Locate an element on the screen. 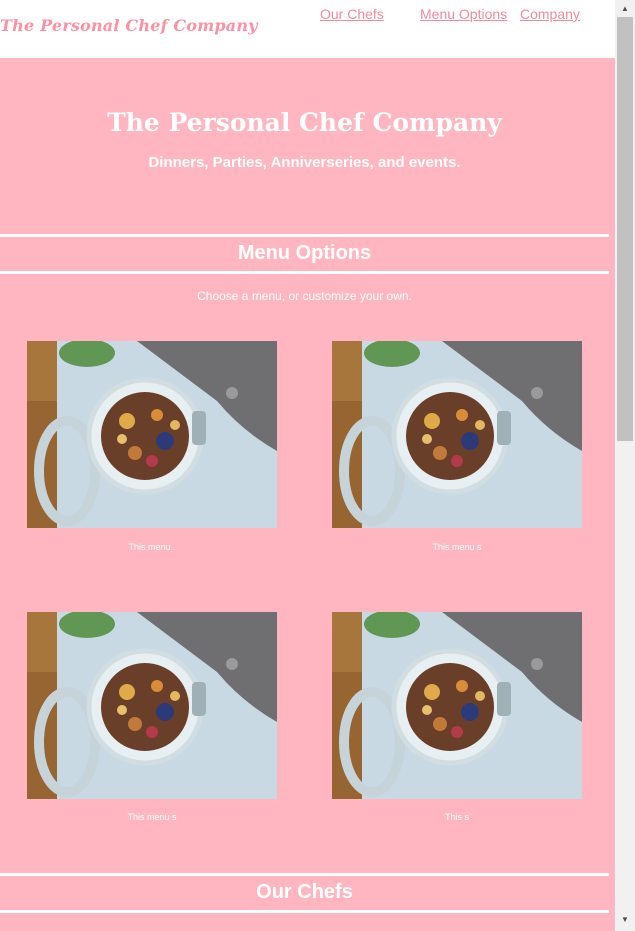  scrollbar-thumb is located at coordinates (625, 229).